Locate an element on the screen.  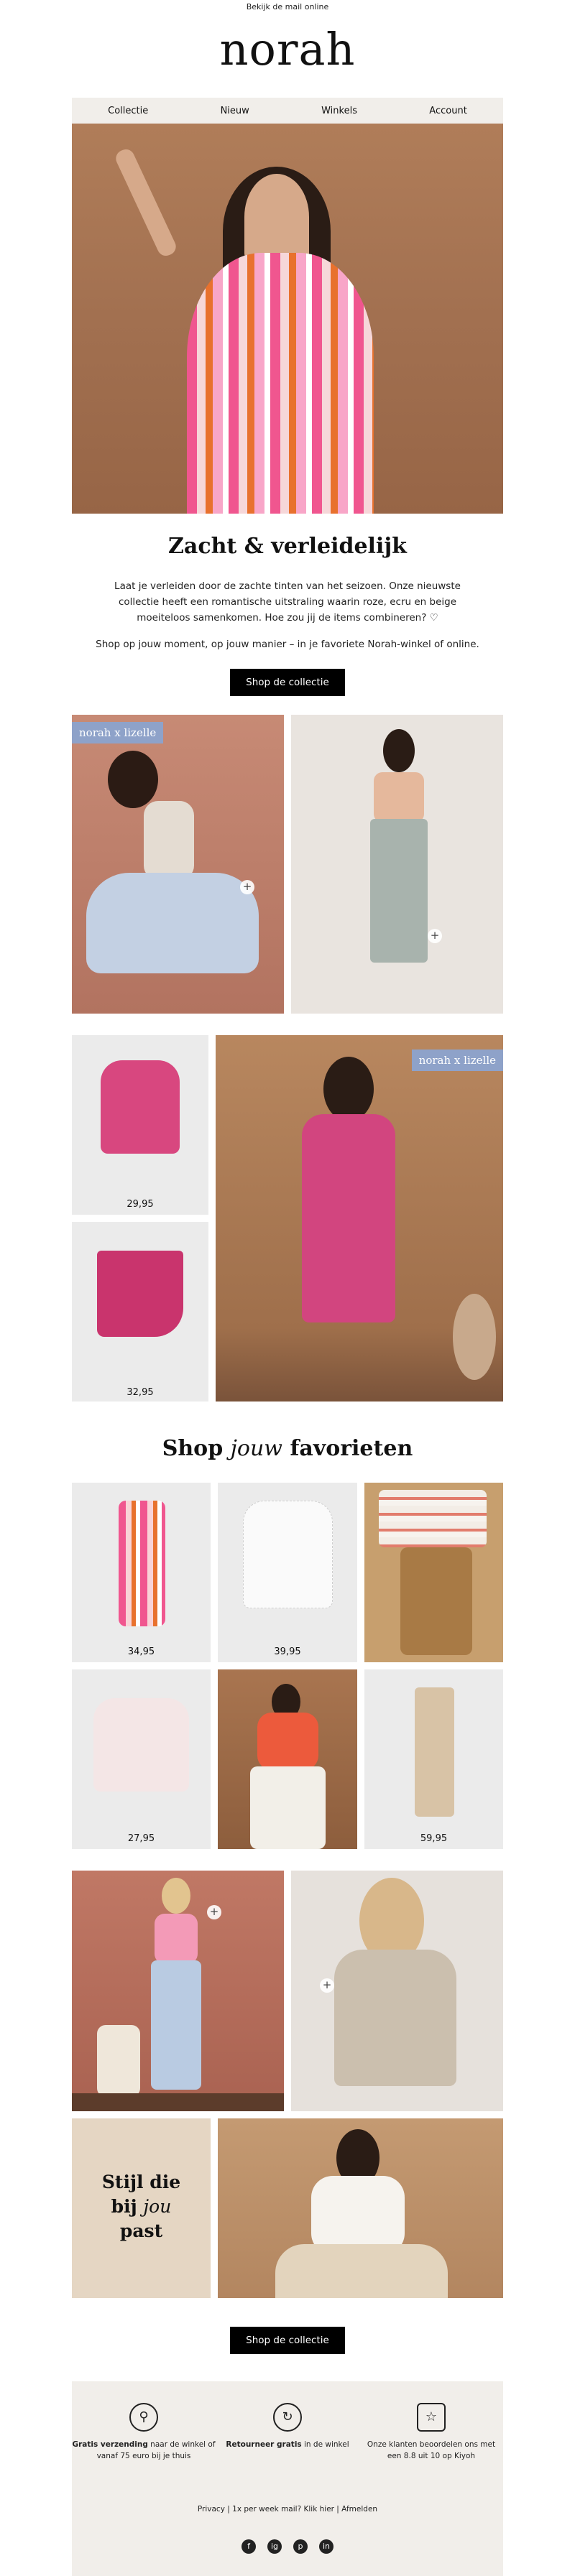
instagram-icon: ig is located at coordinates (274, 2546).